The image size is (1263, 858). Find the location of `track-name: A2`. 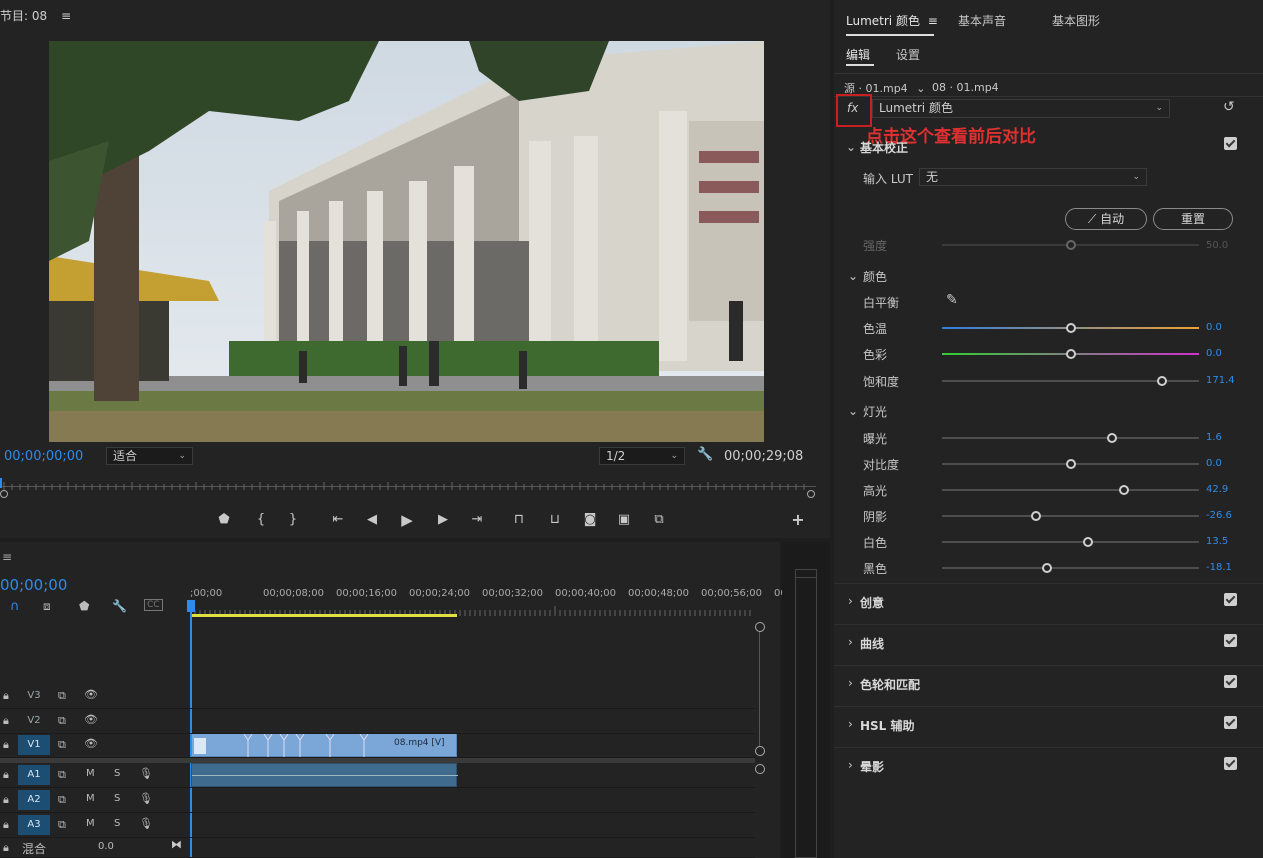

track-name: A2 is located at coordinates (34, 800).